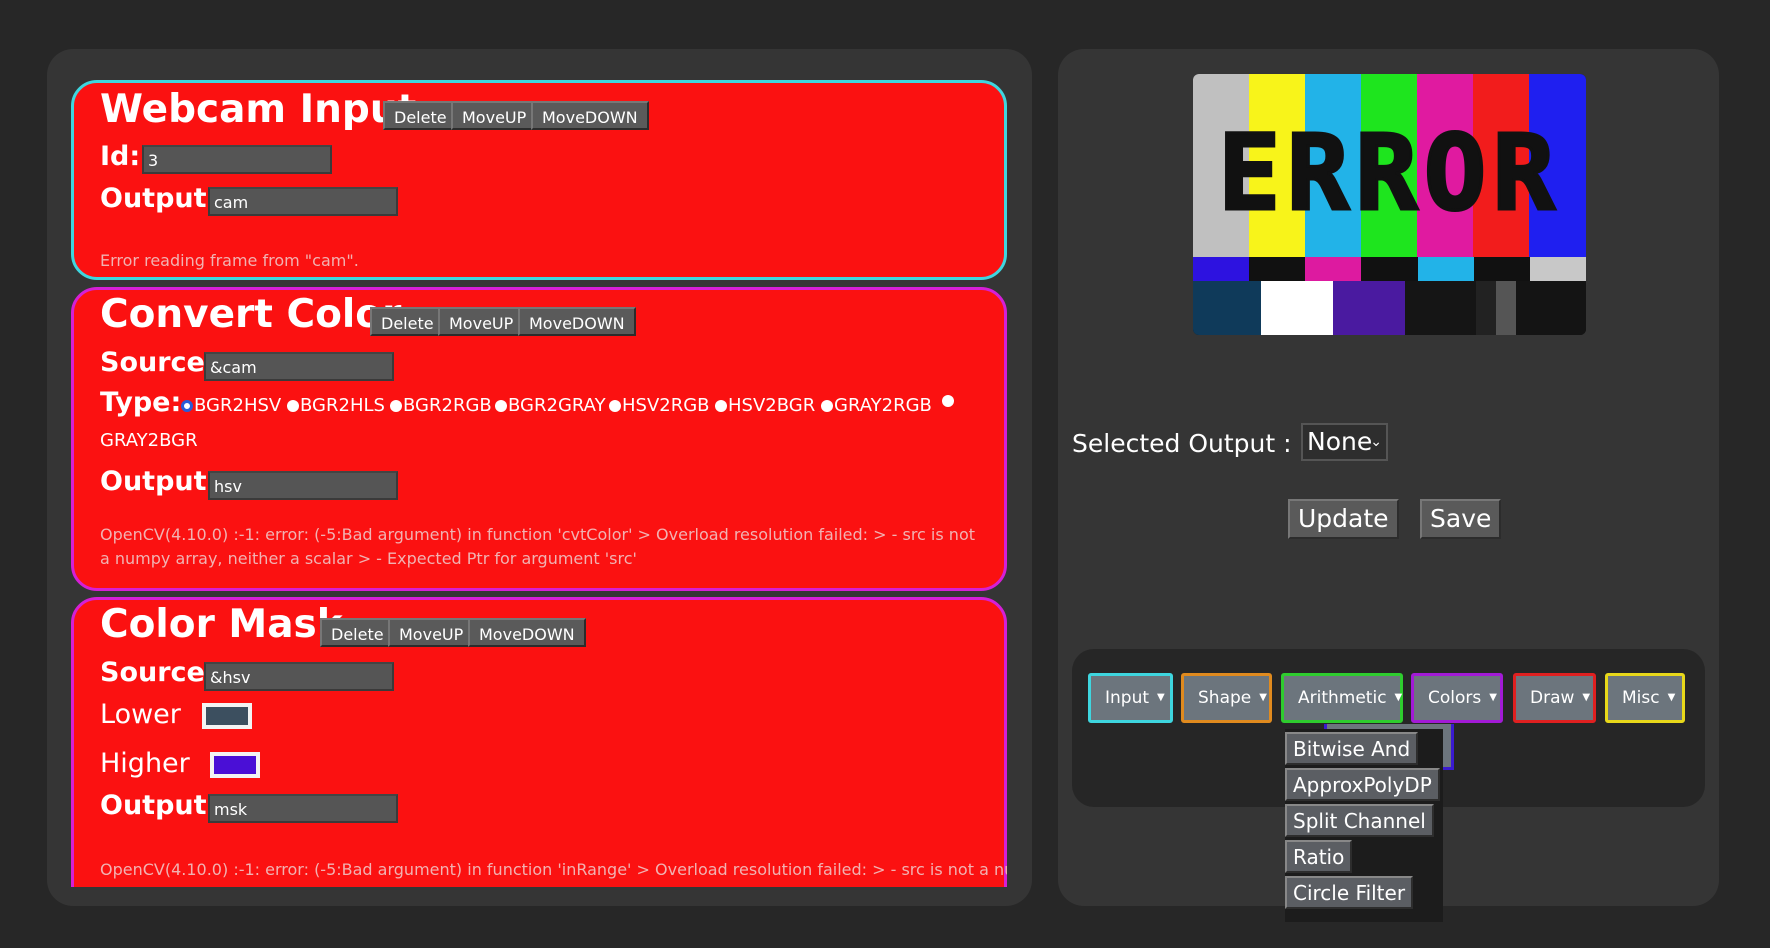 This screenshot has height=948, width=1770. I want to click on source-input: &hsv, so click(299, 676).